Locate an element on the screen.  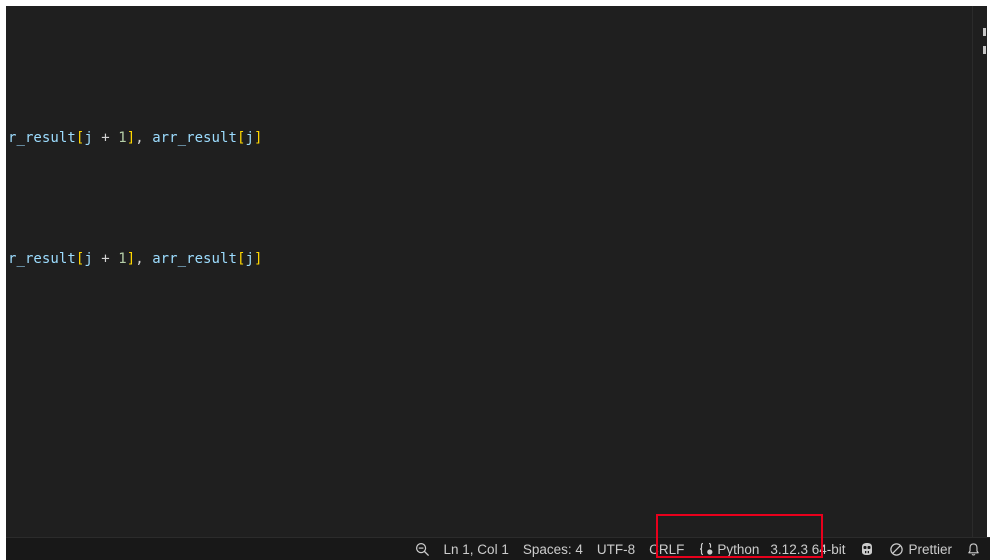
line-ending-selector: CRLF is located at coordinates (666, 549).